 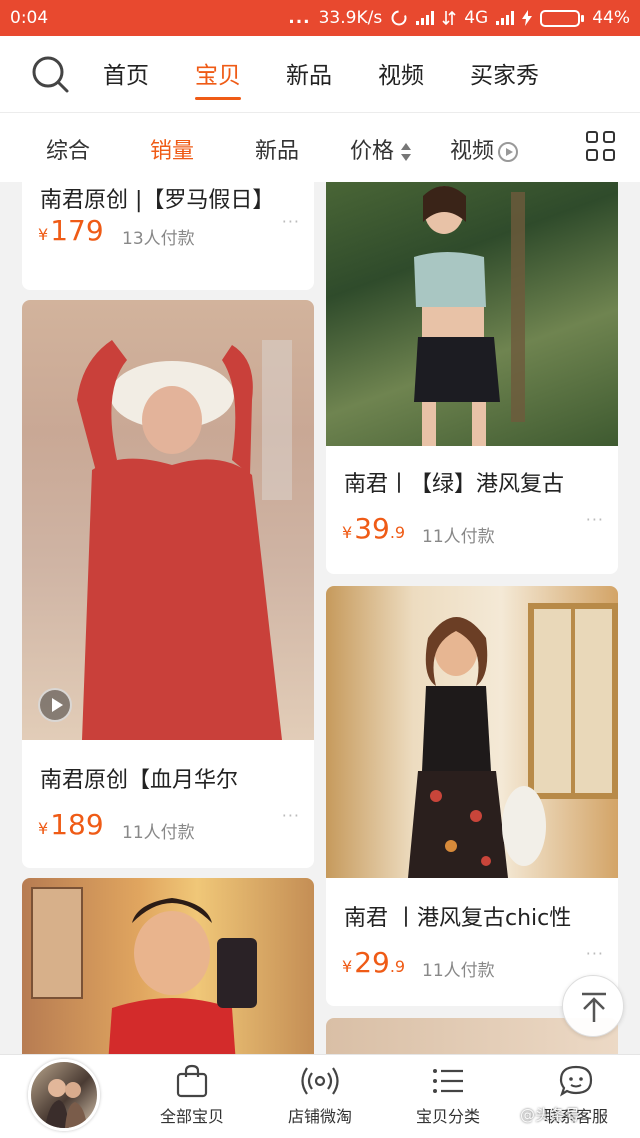 I want to click on categories-label: 宝贝分类, so click(x=447, y=1116).